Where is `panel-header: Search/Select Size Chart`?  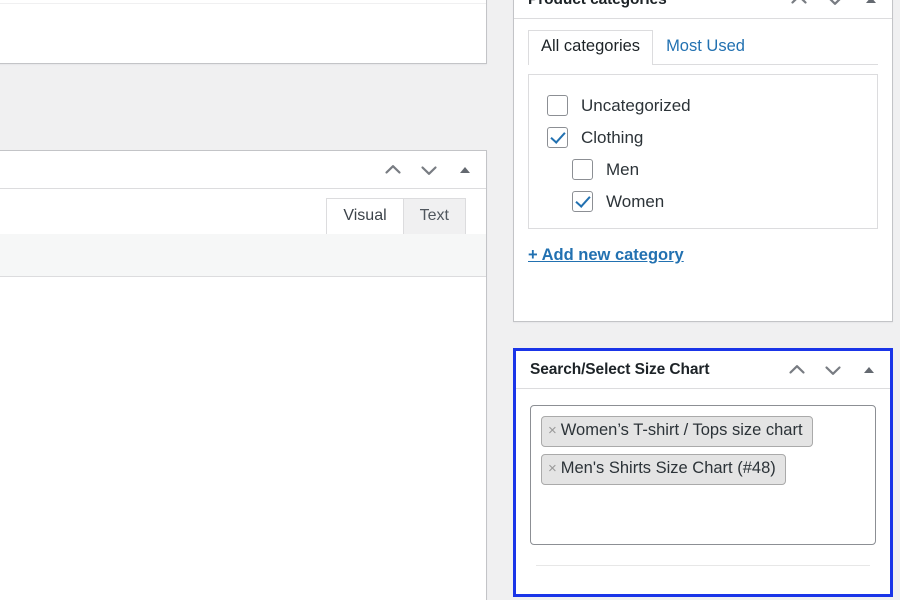 panel-header: Search/Select Size Chart is located at coordinates (703, 370).